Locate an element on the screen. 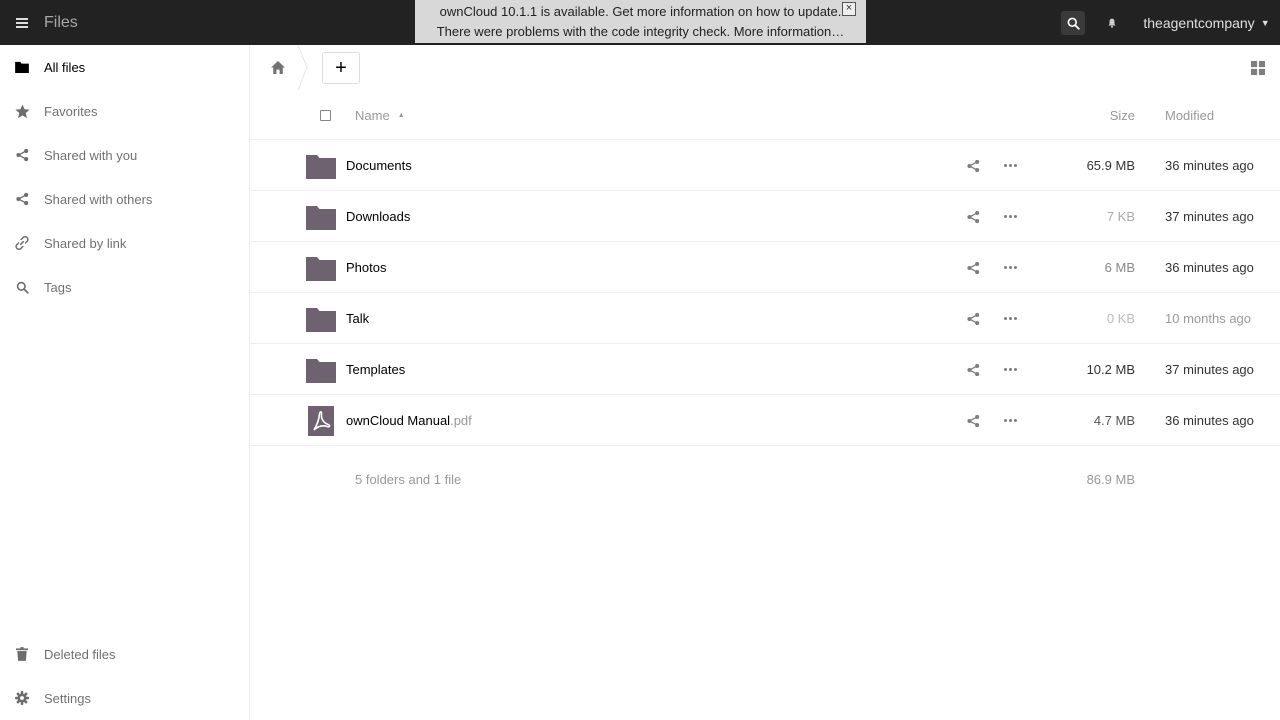 This screenshot has height=720, width=1280. file-name-link: ownCloud Manual .pdf is located at coordinates (409, 420).